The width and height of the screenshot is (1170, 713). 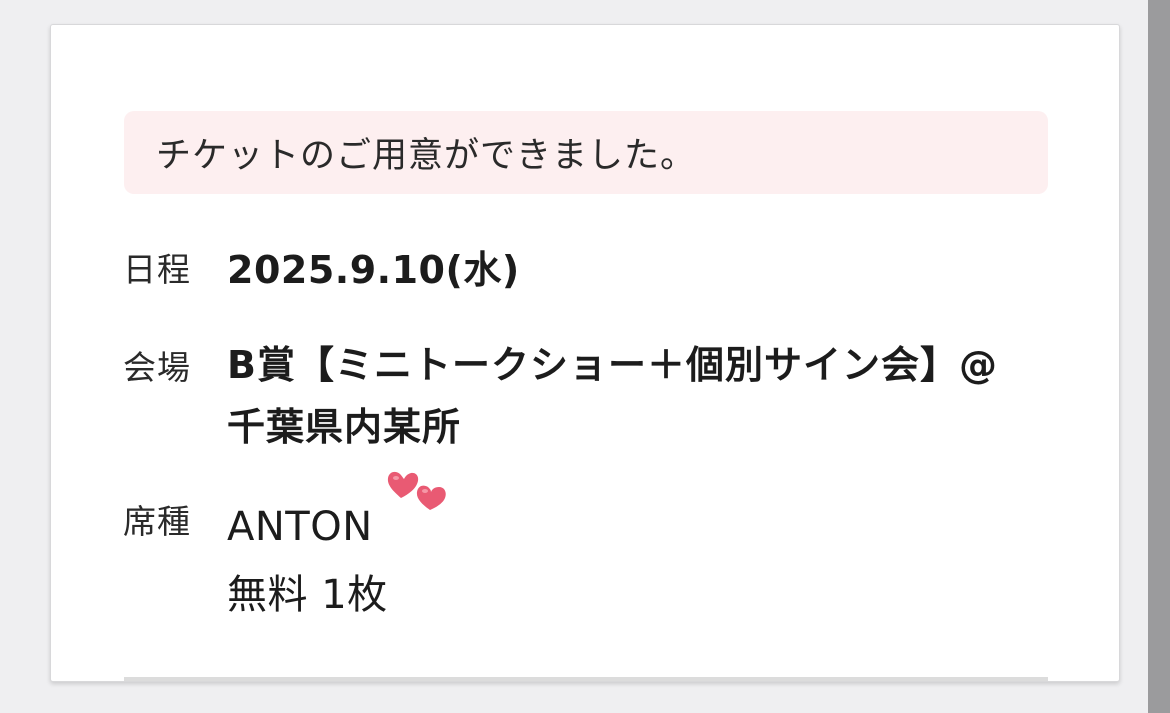 What do you see at coordinates (1159, 356) in the screenshot?
I see `scroll-edge` at bounding box center [1159, 356].